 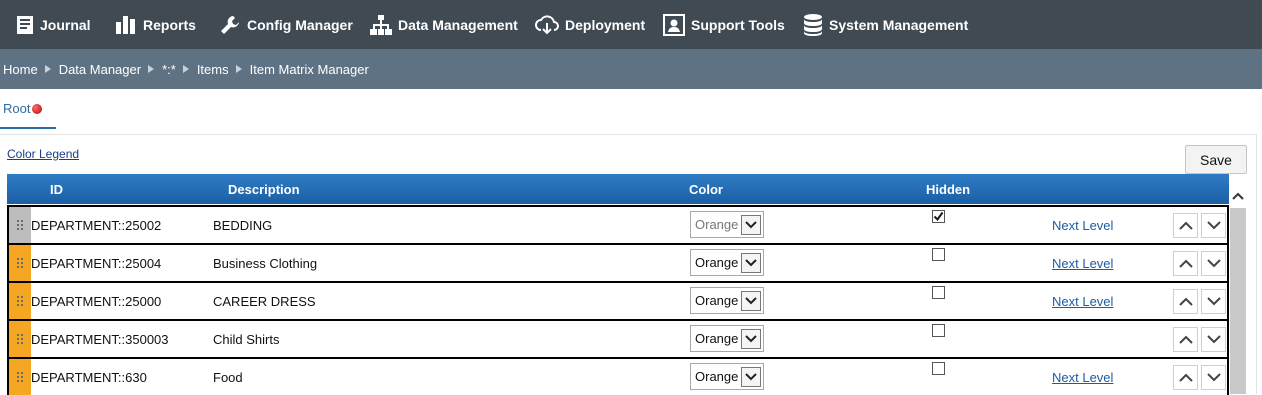 I want to click on tab-root-label: Root, so click(x=17, y=108).